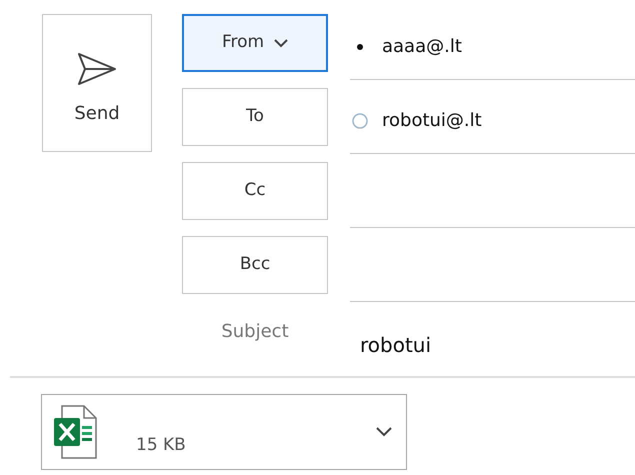  I want to click on recipient-button: Cc, so click(255, 191).